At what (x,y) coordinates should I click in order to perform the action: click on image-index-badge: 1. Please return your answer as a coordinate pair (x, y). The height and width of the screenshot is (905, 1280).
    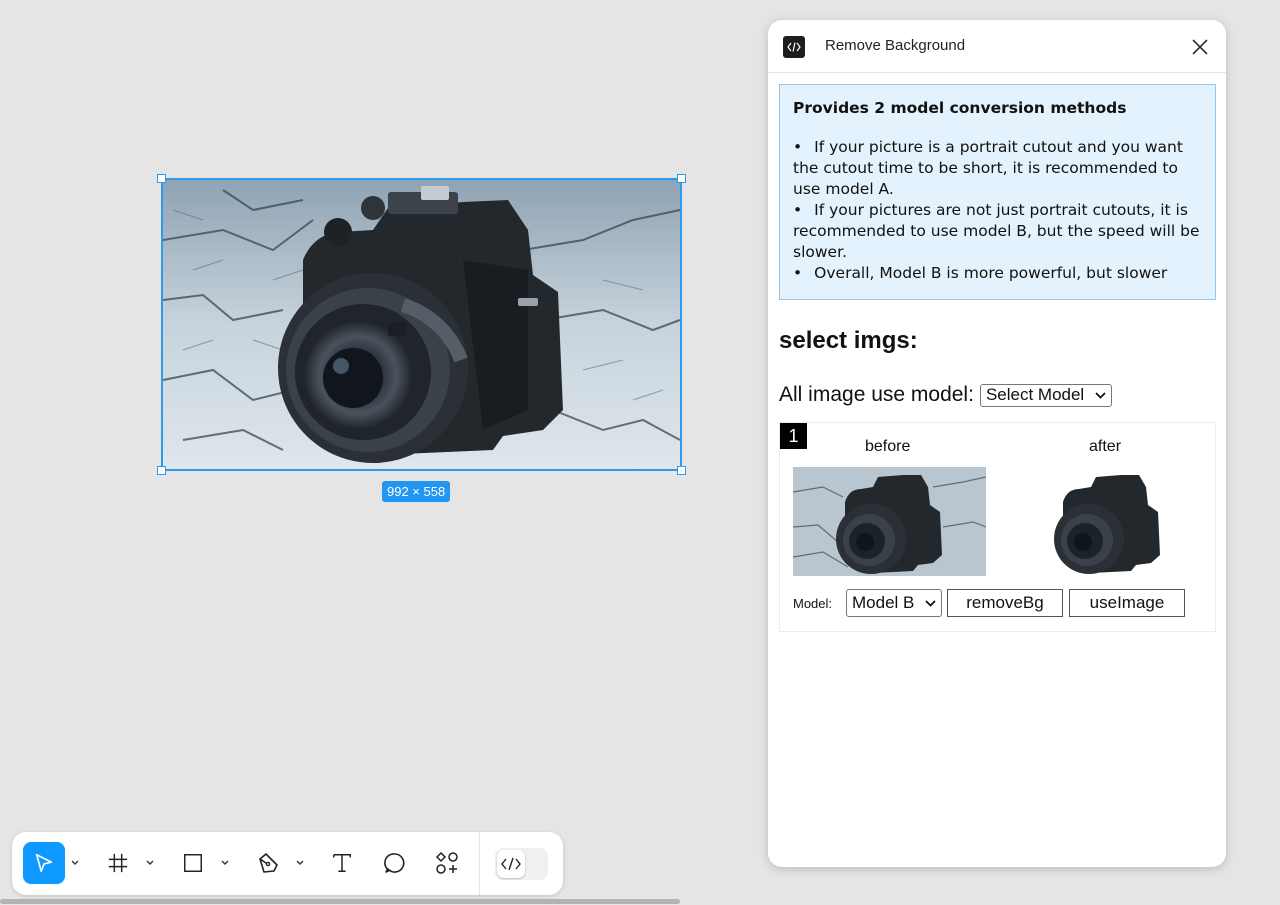
    Looking at the image, I should click on (793, 436).